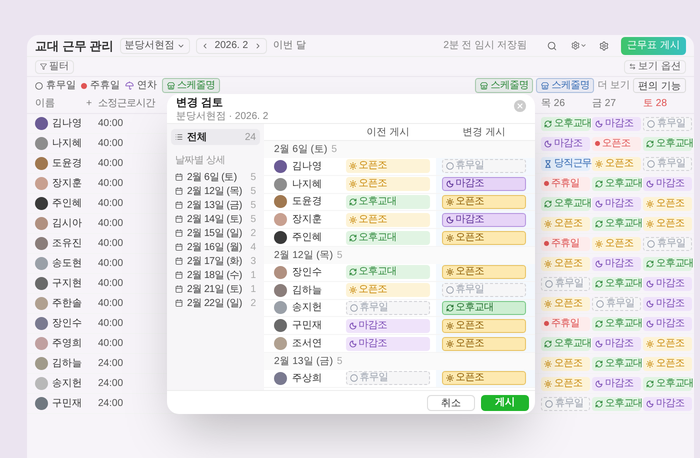  Describe the element at coordinates (451, 402) in the screenshot. I see `cancel-button: 취소` at that location.